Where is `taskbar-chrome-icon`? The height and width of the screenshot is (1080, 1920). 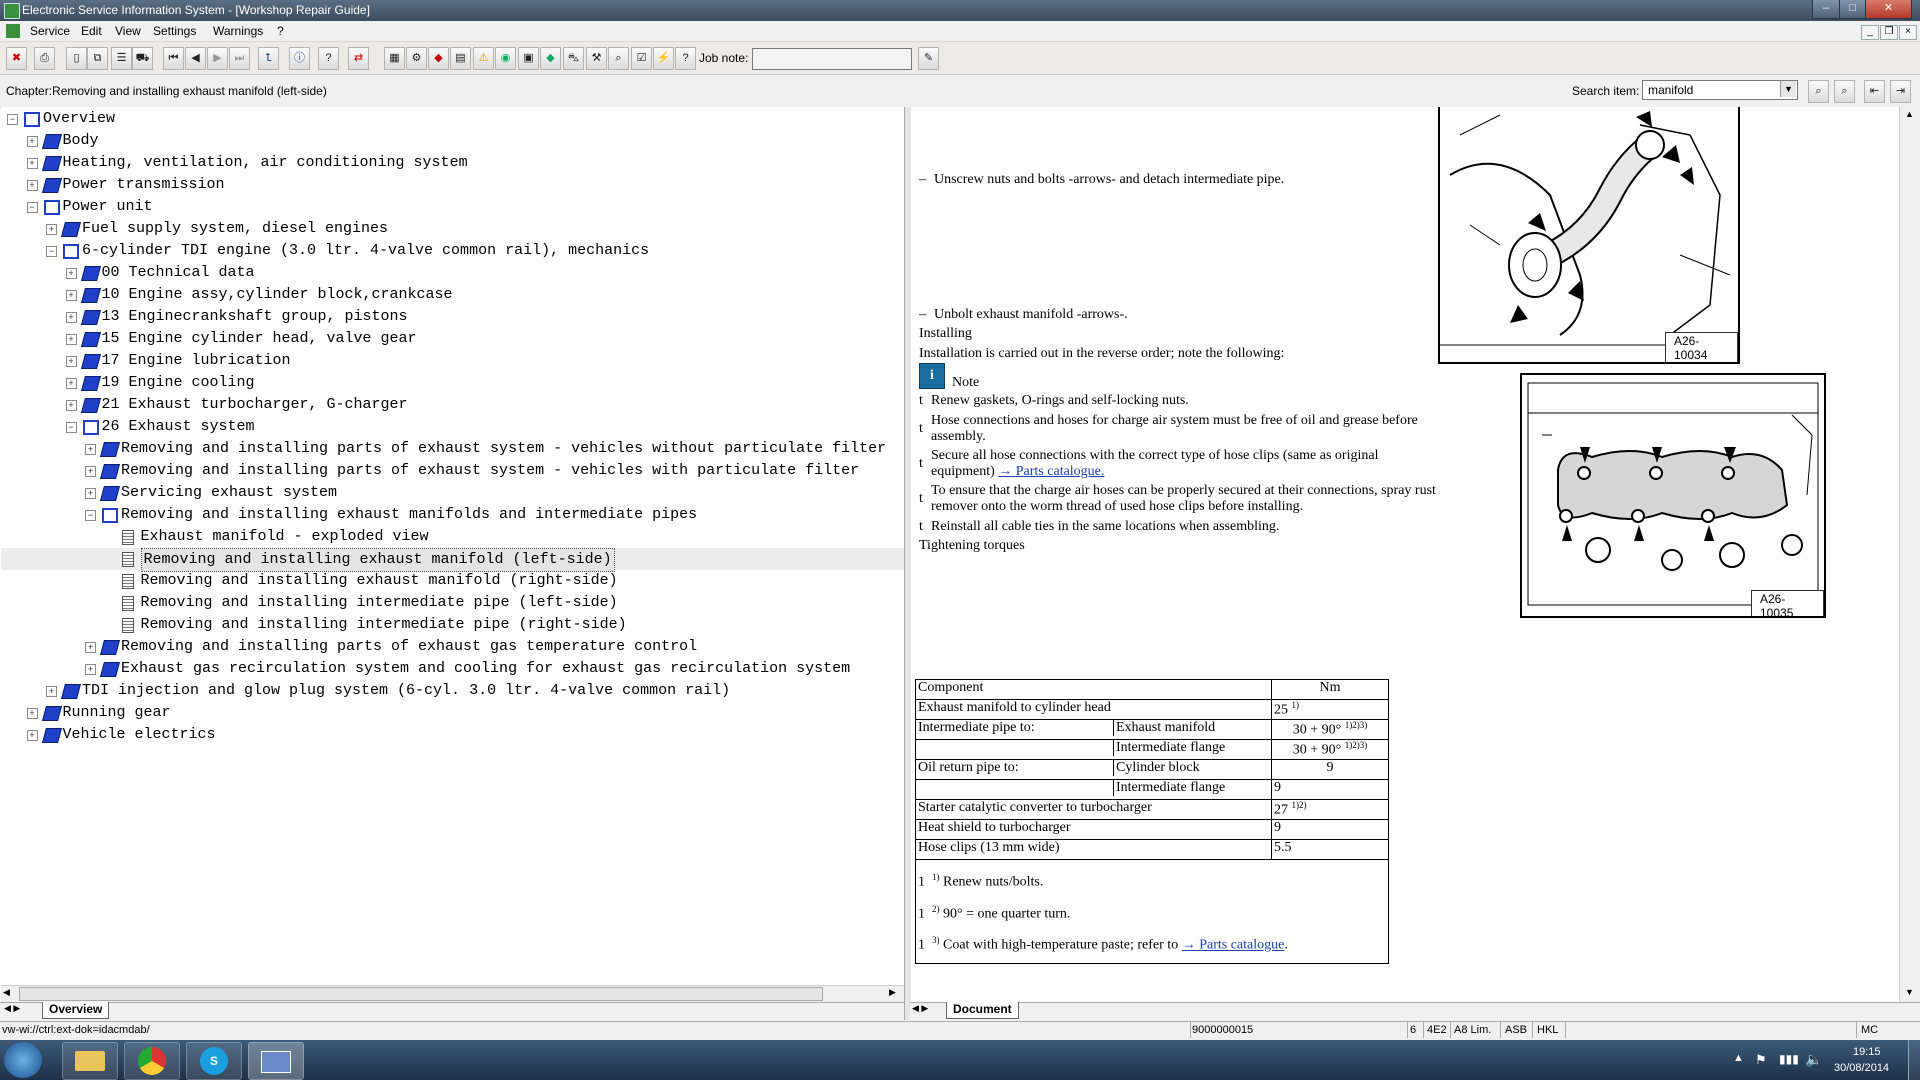
taskbar-chrome-icon is located at coordinates (152, 1061).